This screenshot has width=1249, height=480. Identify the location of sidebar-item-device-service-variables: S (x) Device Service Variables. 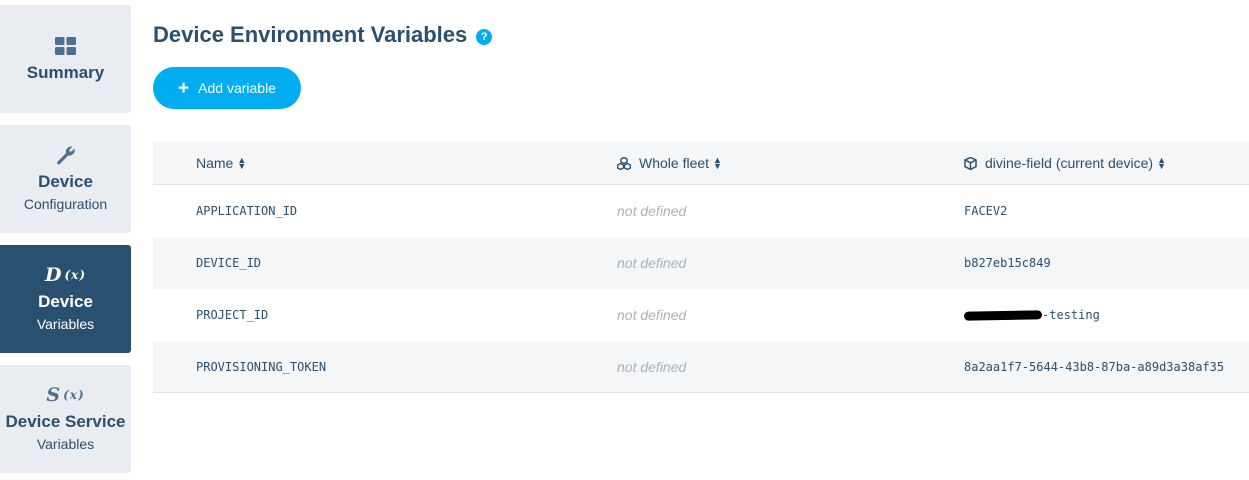
(65, 419).